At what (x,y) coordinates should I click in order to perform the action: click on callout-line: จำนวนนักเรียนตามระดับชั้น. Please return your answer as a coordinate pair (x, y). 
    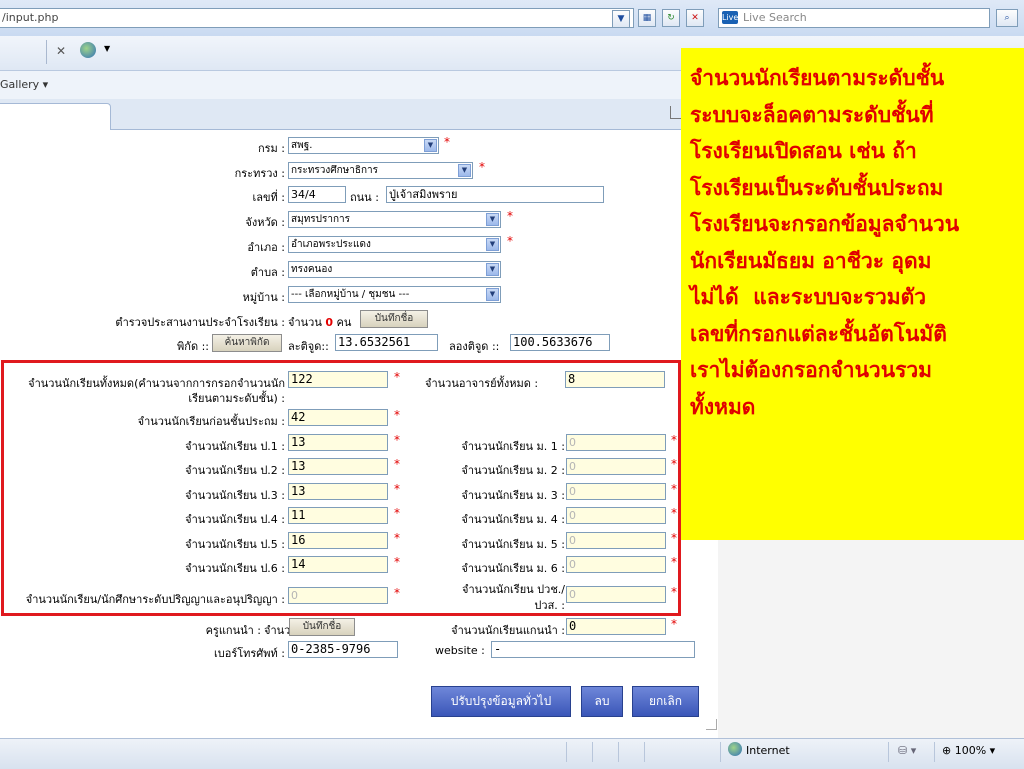
    Looking at the image, I should click on (817, 77).